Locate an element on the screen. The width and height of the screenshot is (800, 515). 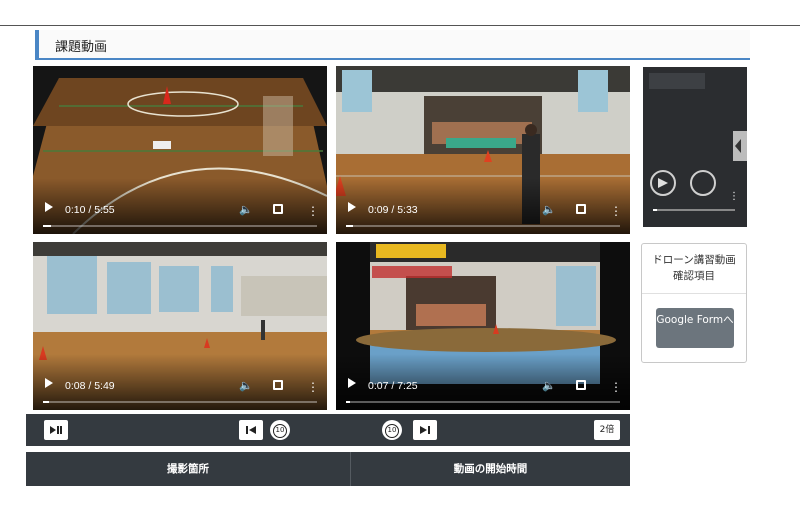
video-player-2: 0:09 / 5:33 🔈 ⋮ is located at coordinates (483, 150).